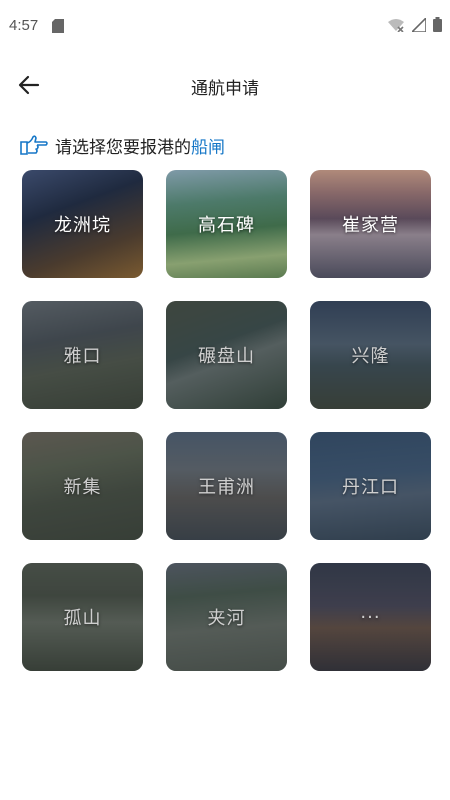  What do you see at coordinates (24, 25) in the screenshot?
I see `status-time: 4:57` at bounding box center [24, 25].